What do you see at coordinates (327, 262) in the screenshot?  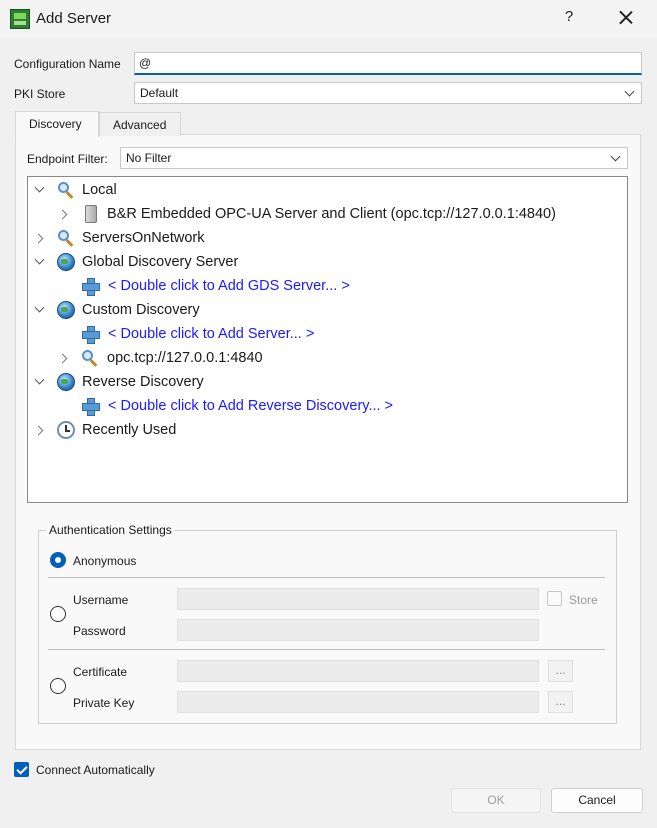 I see `tree-item-global-discovery-server: Global Discovery Server` at bounding box center [327, 262].